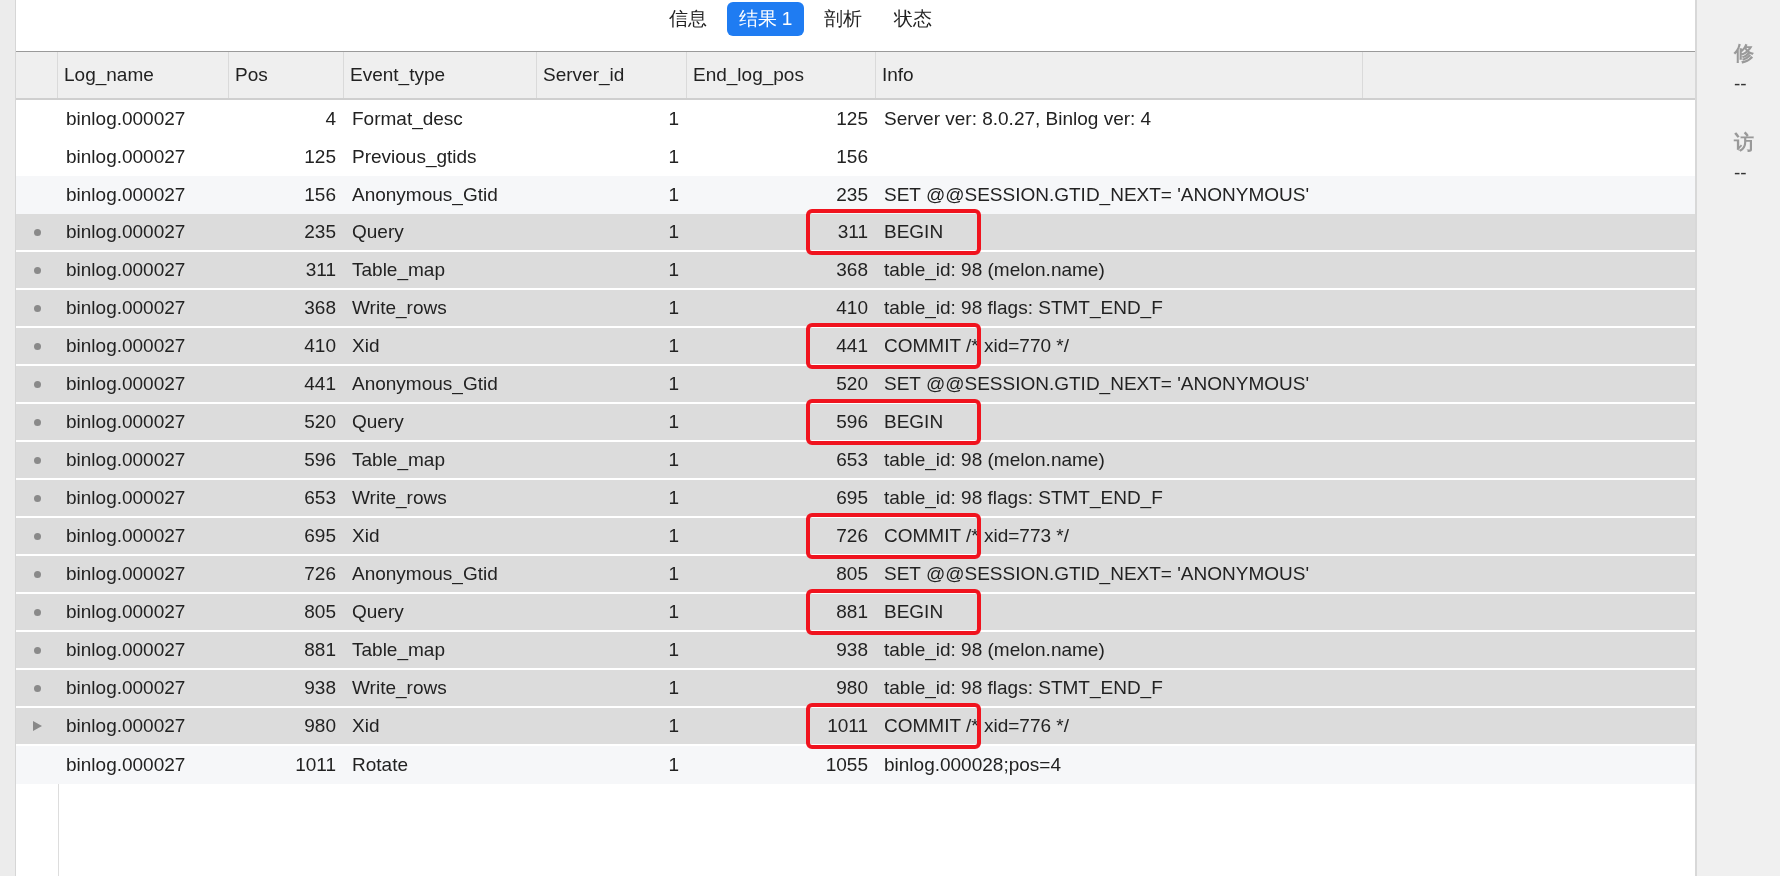 The height and width of the screenshot is (876, 1780). I want to click on result-tab: 信息, so click(687, 19).